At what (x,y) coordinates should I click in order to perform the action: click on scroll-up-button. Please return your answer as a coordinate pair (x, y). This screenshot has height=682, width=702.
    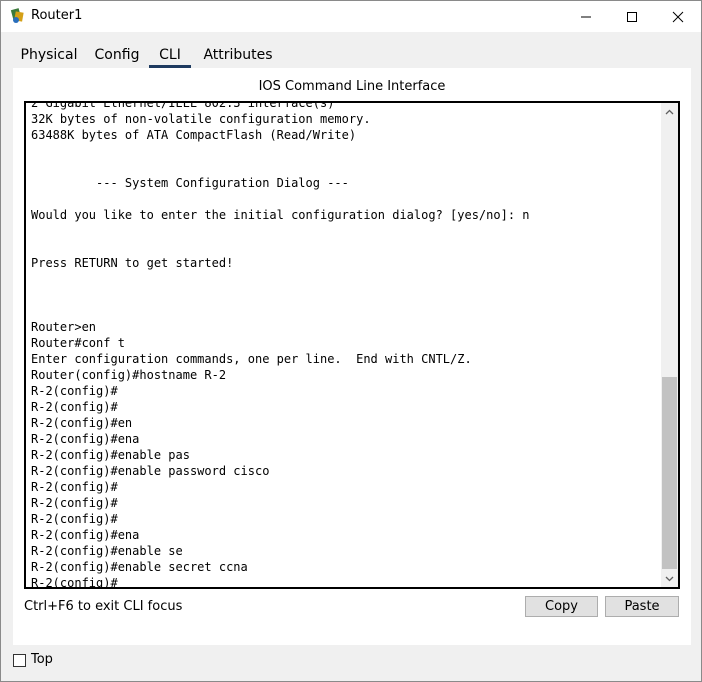
    Looking at the image, I should click on (669, 111).